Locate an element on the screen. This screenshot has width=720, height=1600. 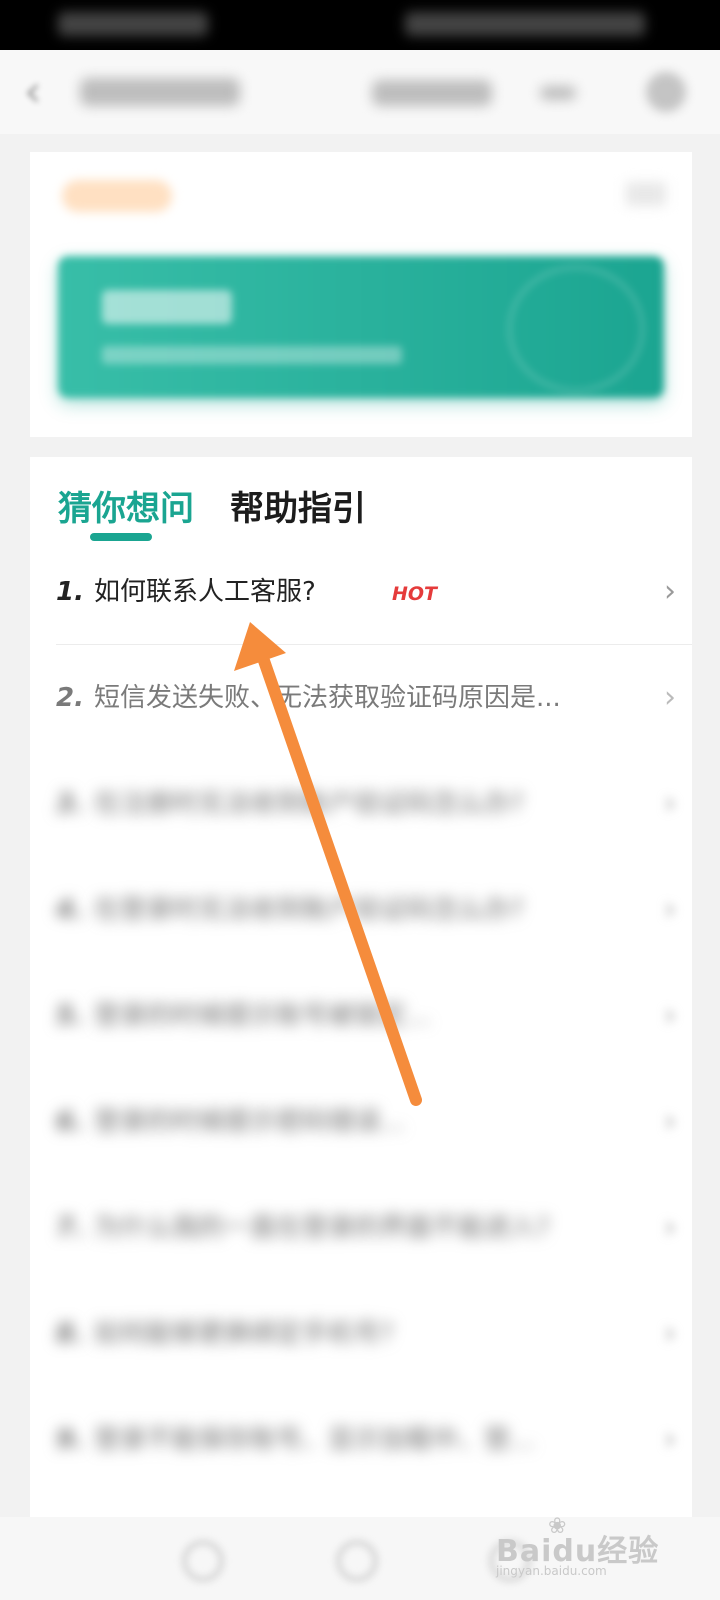
feedback-banner is located at coordinates (361, 327).